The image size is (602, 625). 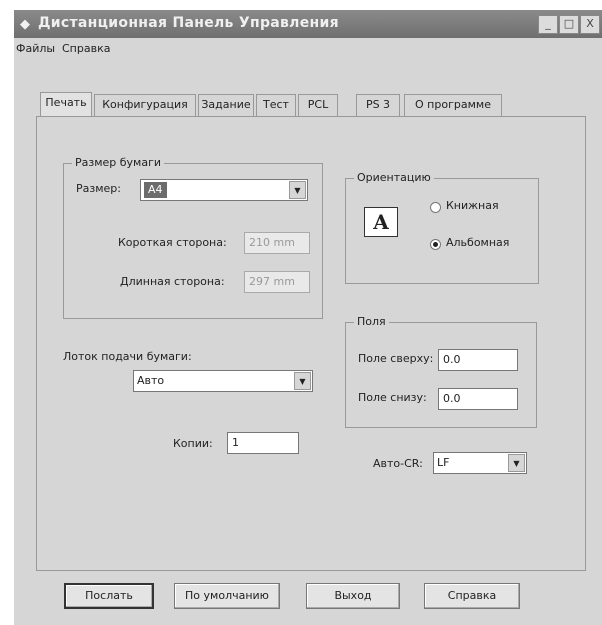 I want to click on maximize-button: □, so click(x=569, y=24).